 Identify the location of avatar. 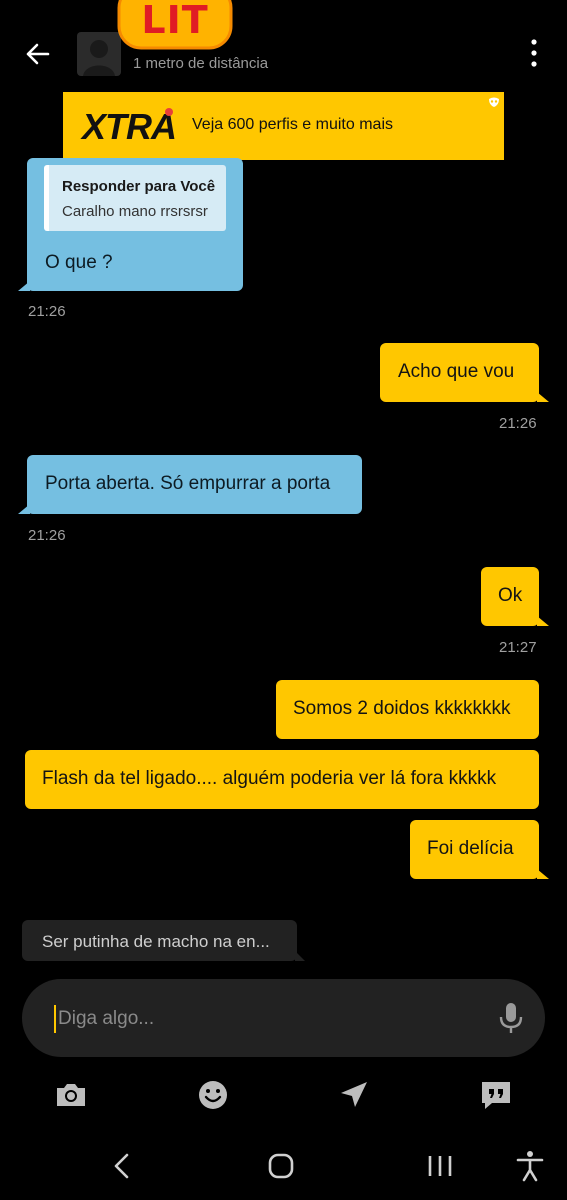
(99, 54).